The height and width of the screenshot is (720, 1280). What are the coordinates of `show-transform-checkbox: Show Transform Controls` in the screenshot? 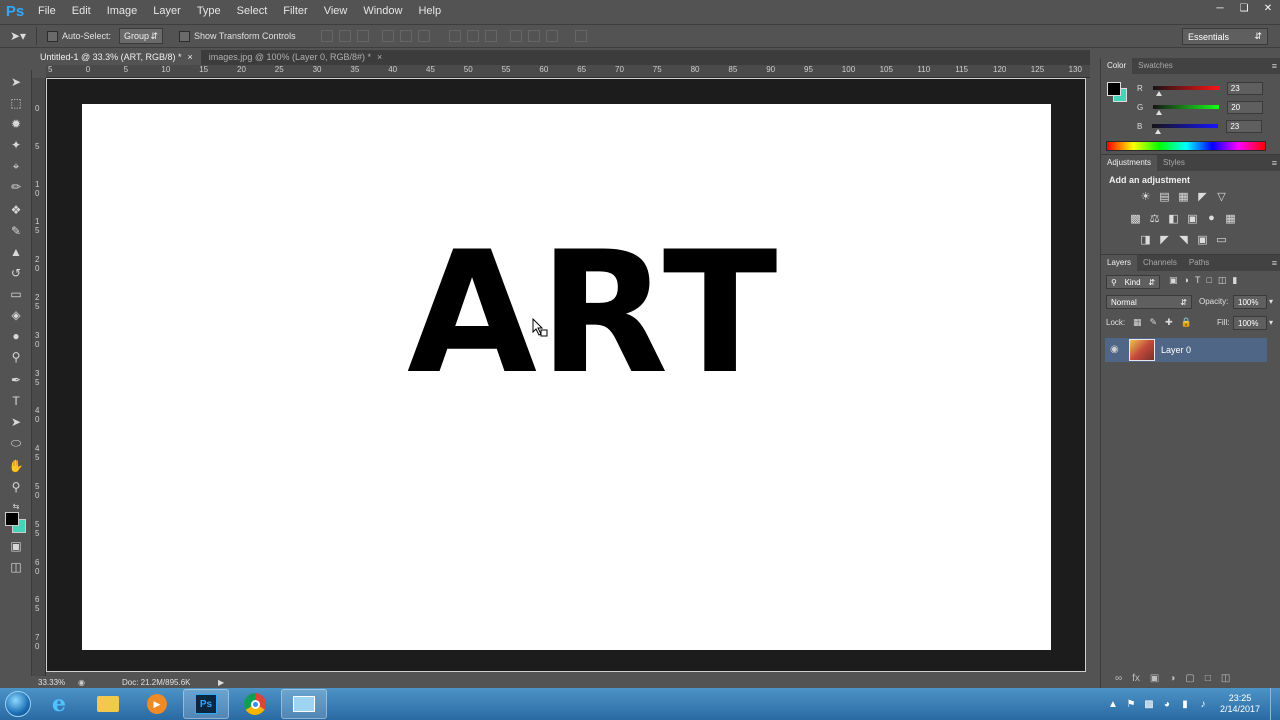 It's located at (237, 36).